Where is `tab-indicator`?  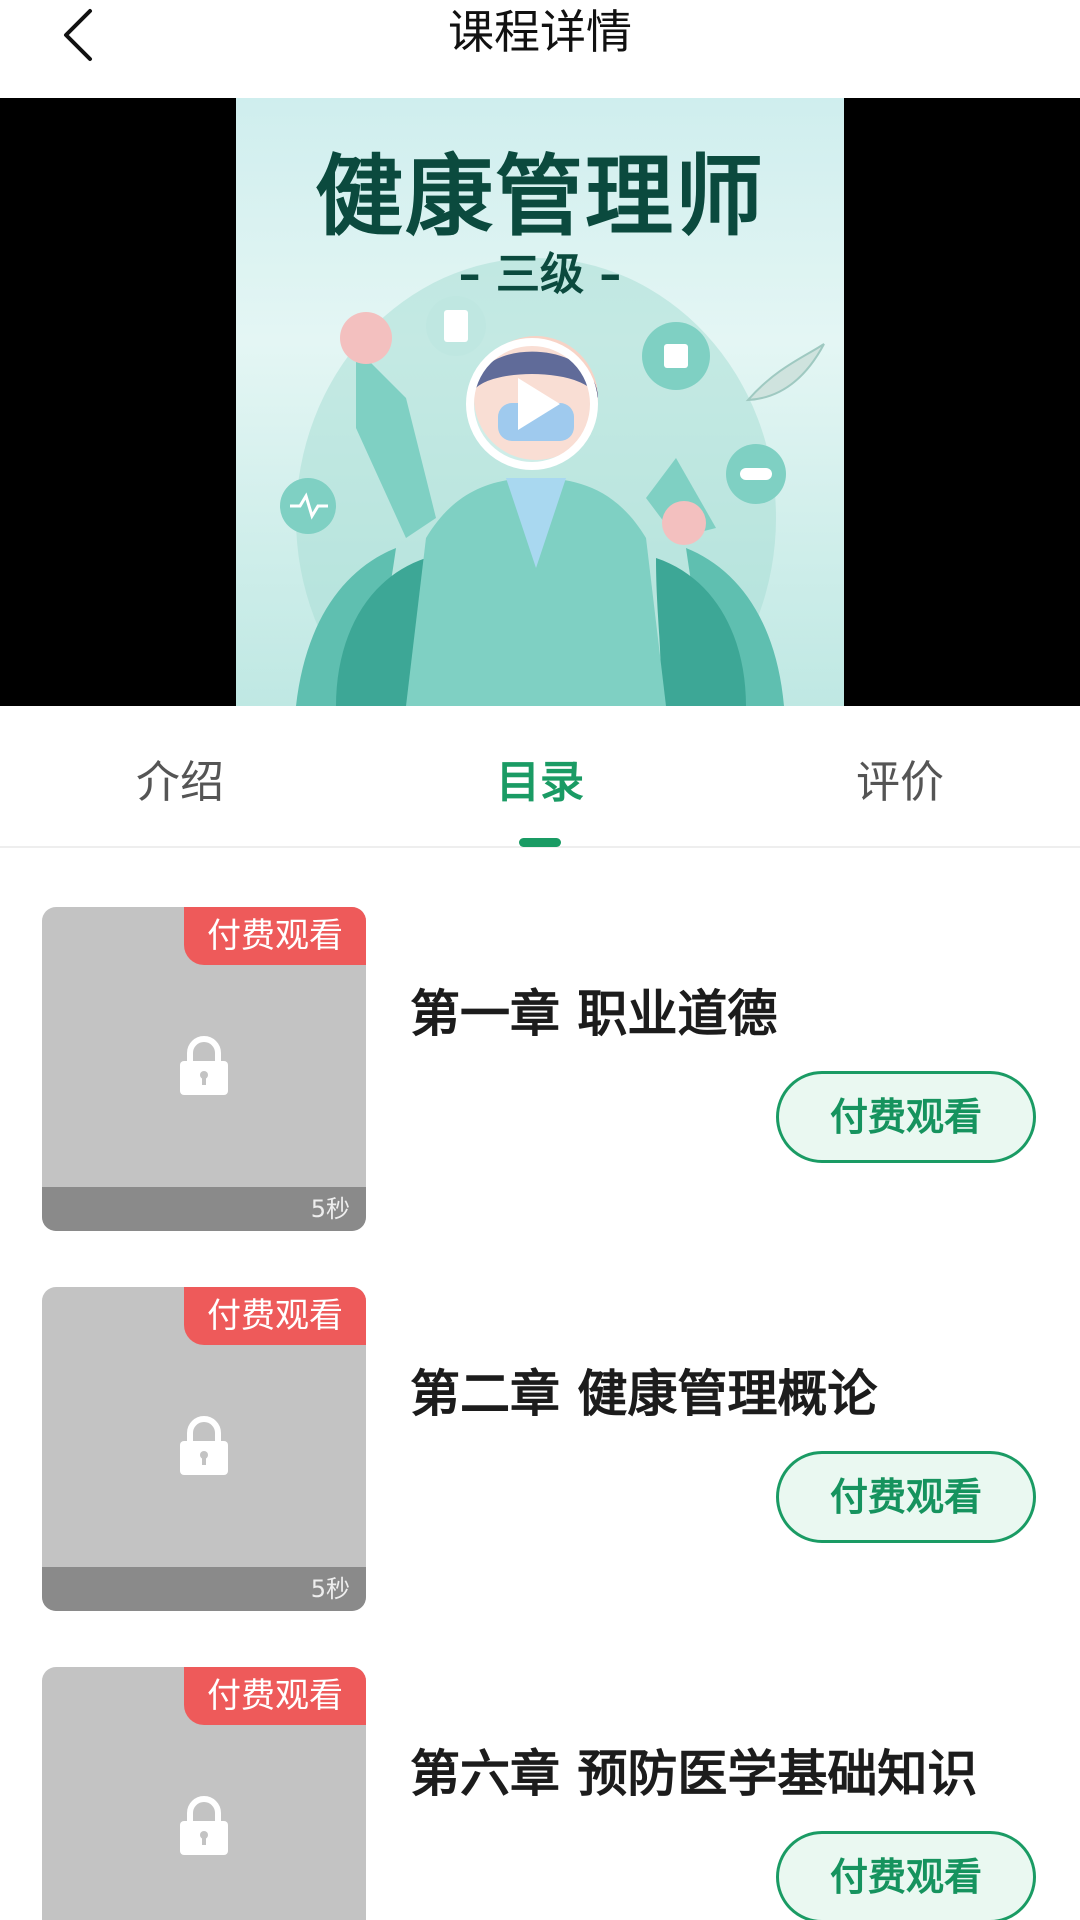 tab-indicator is located at coordinates (540, 842).